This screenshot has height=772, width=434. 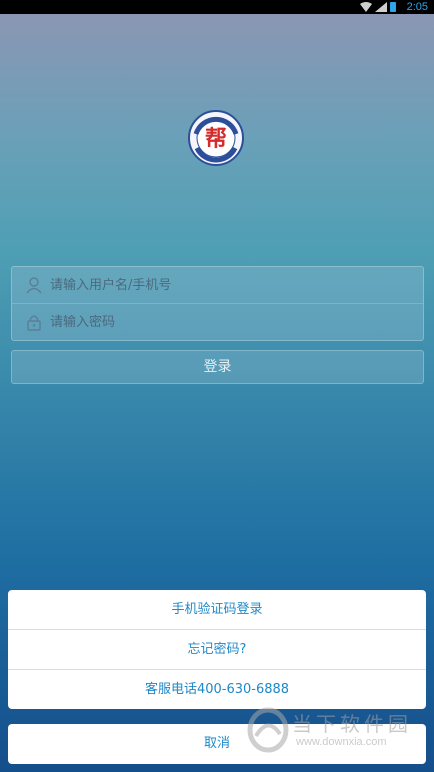 I want to click on lock-icon, so click(x=34, y=323).